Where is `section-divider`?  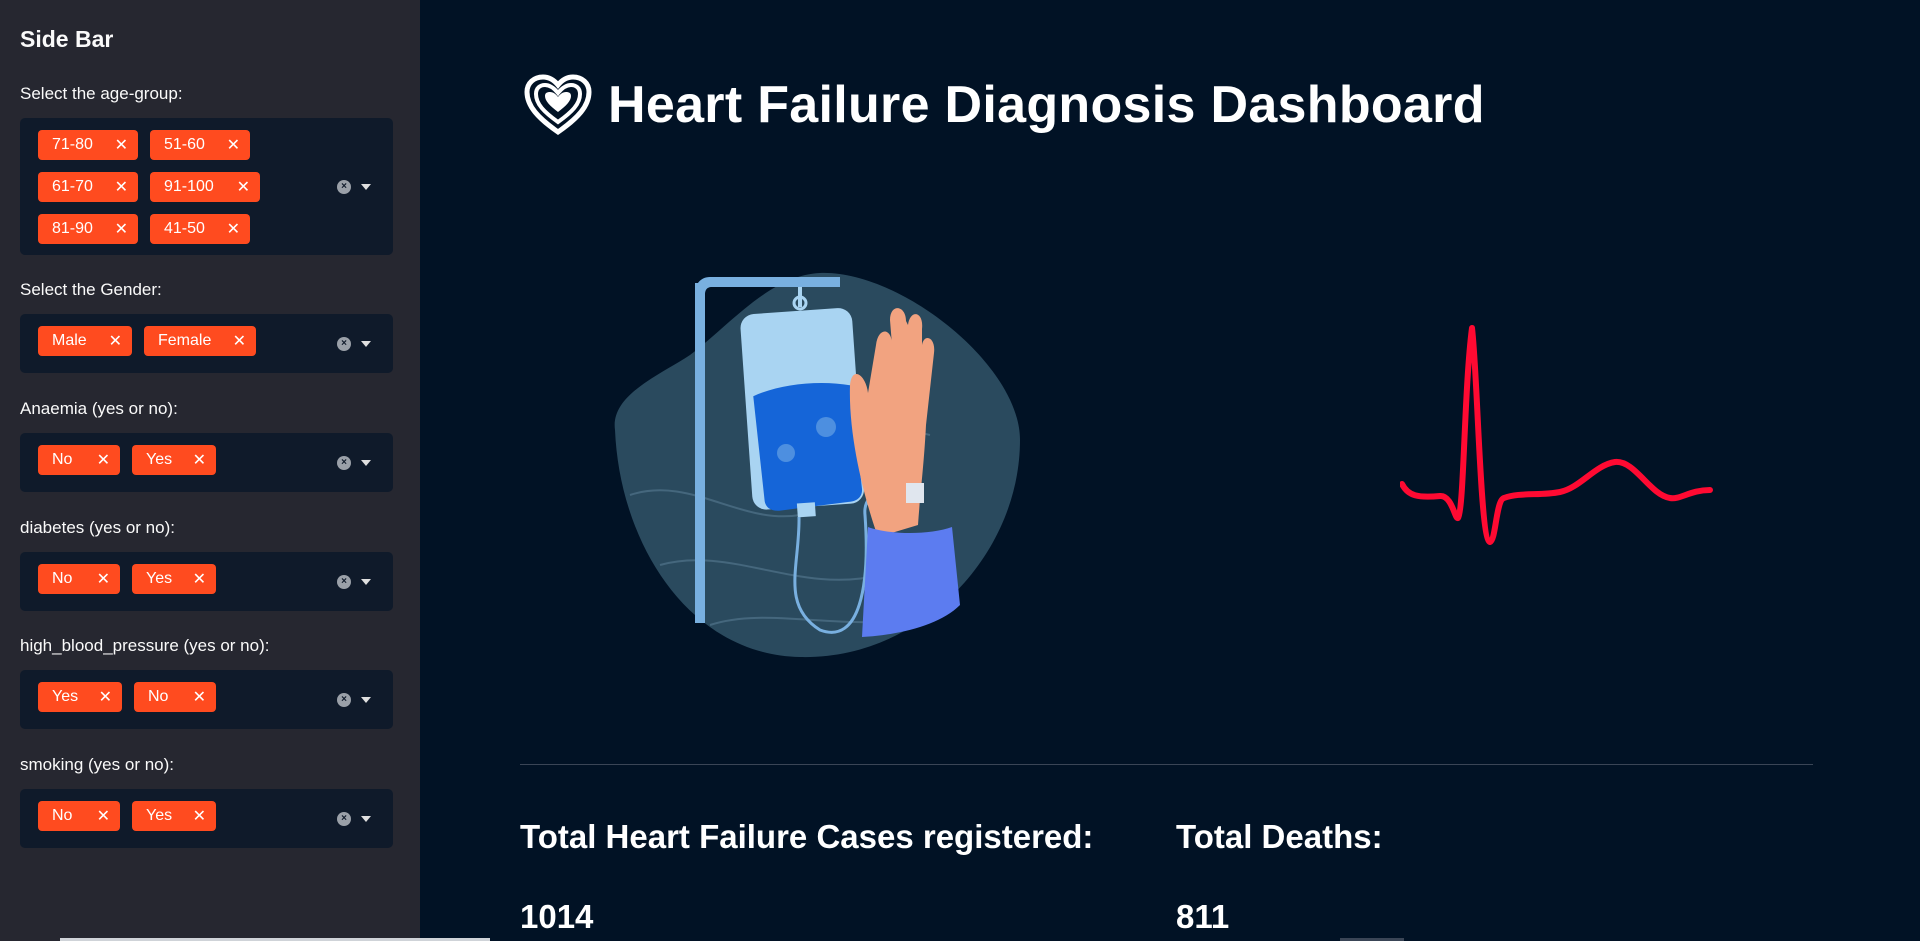
section-divider is located at coordinates (1166, 764).